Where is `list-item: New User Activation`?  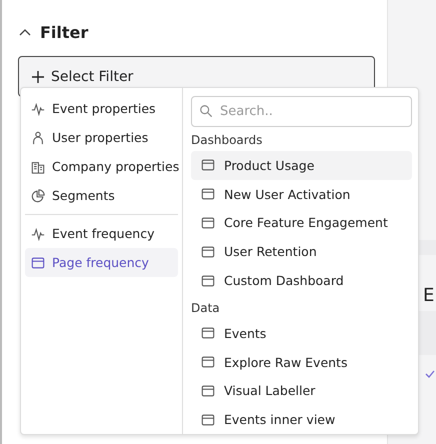
list-item: New User Activation is located at coordinates (301, 194).